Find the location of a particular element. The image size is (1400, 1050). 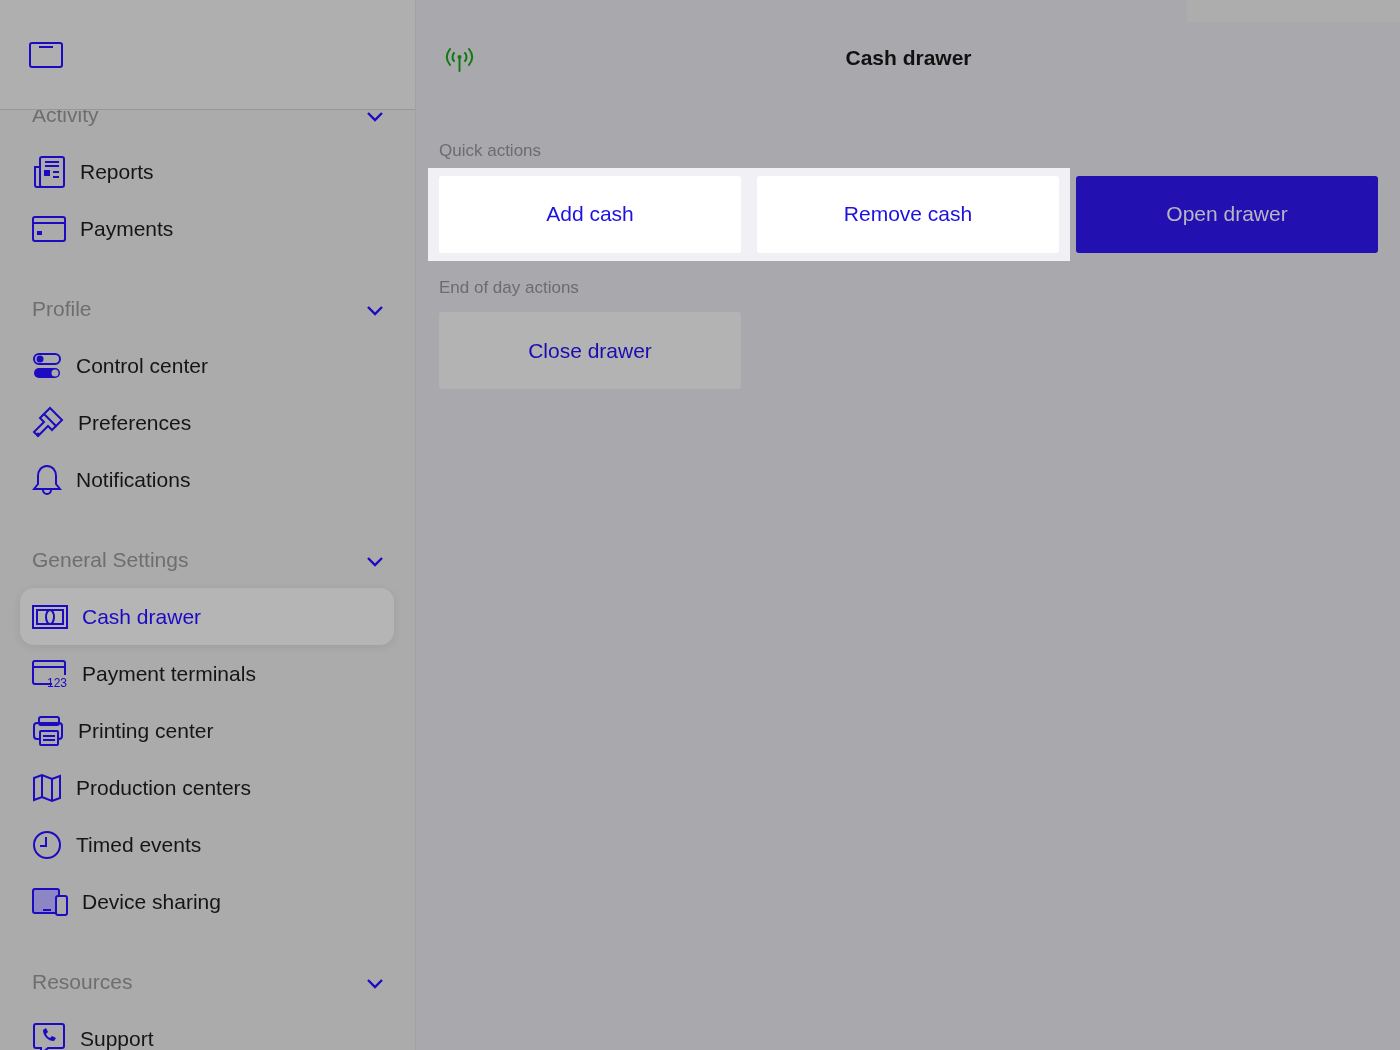

tablet-icon is located at coordinates (46, 54).